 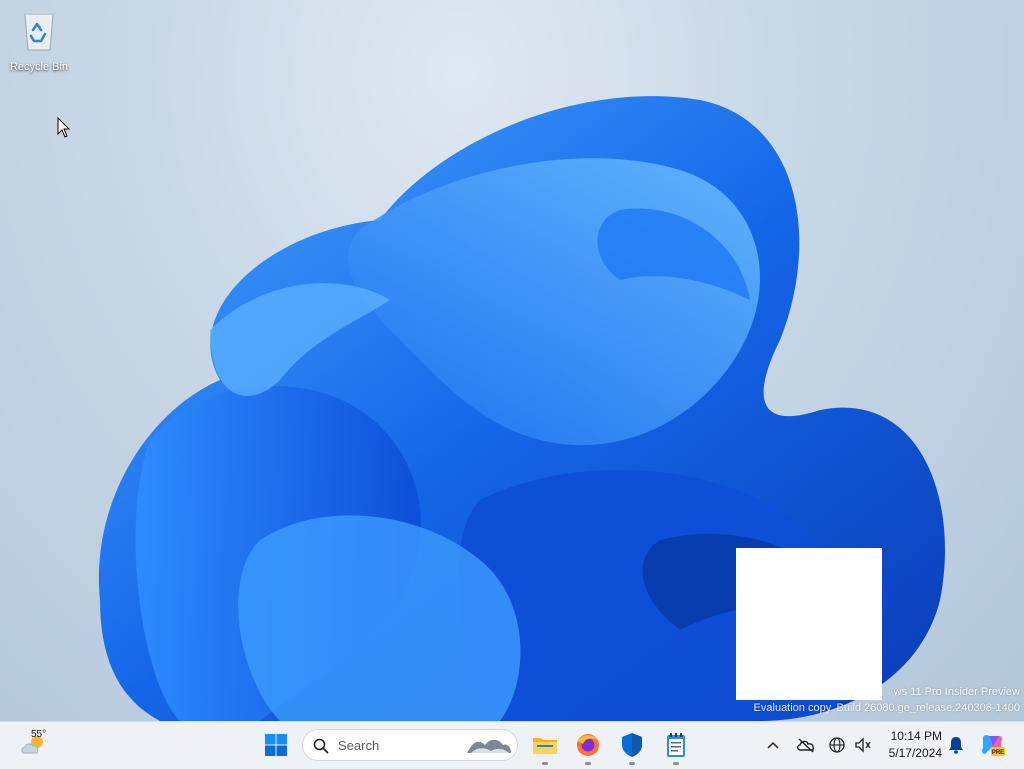 I want to click on taskbar-app-firefox, so click(x=588, y=746).